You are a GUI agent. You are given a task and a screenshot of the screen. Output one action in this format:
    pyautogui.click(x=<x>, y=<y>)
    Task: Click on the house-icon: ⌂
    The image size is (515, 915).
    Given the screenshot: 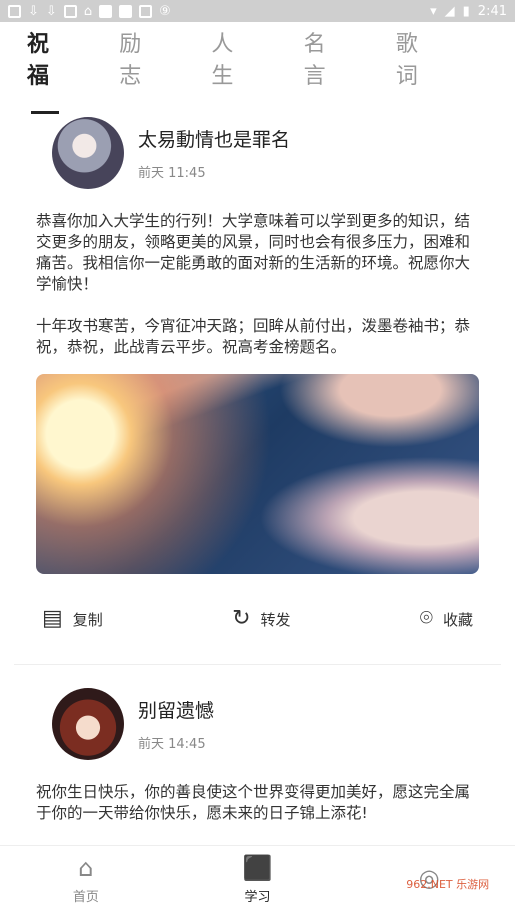 What is the action you would take?
    pyautogui.click(x=88, y=11)
    